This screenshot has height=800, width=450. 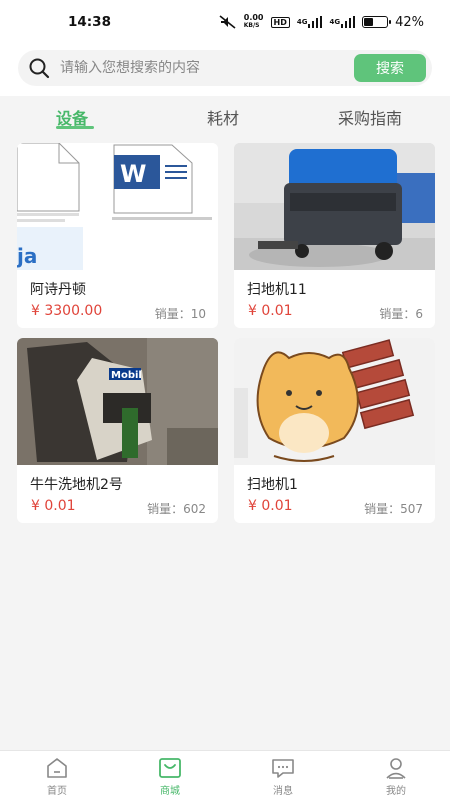 What do you see at coordinates (228, 22) in the screenshot?
I see `mute-icon` at bounding box center [228, 22].